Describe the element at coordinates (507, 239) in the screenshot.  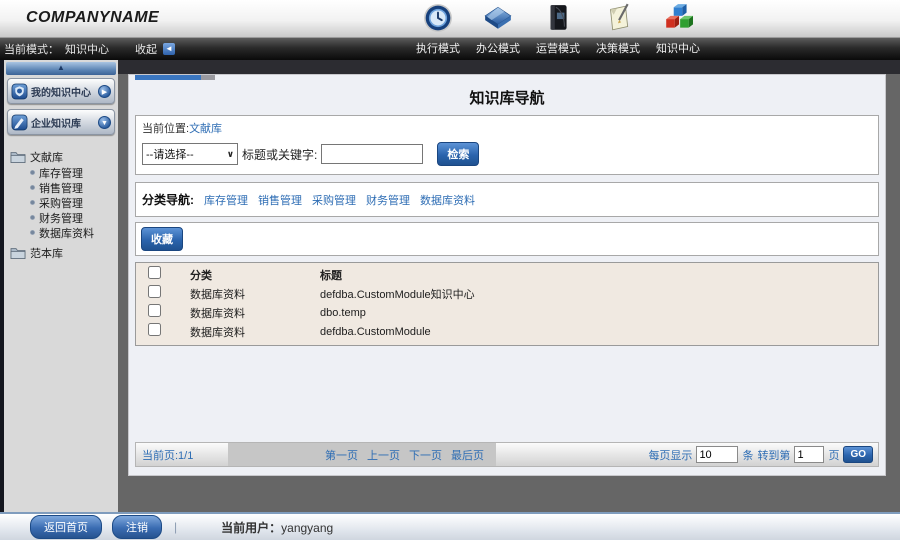
I see `favorite-box: 收藏` at that location.